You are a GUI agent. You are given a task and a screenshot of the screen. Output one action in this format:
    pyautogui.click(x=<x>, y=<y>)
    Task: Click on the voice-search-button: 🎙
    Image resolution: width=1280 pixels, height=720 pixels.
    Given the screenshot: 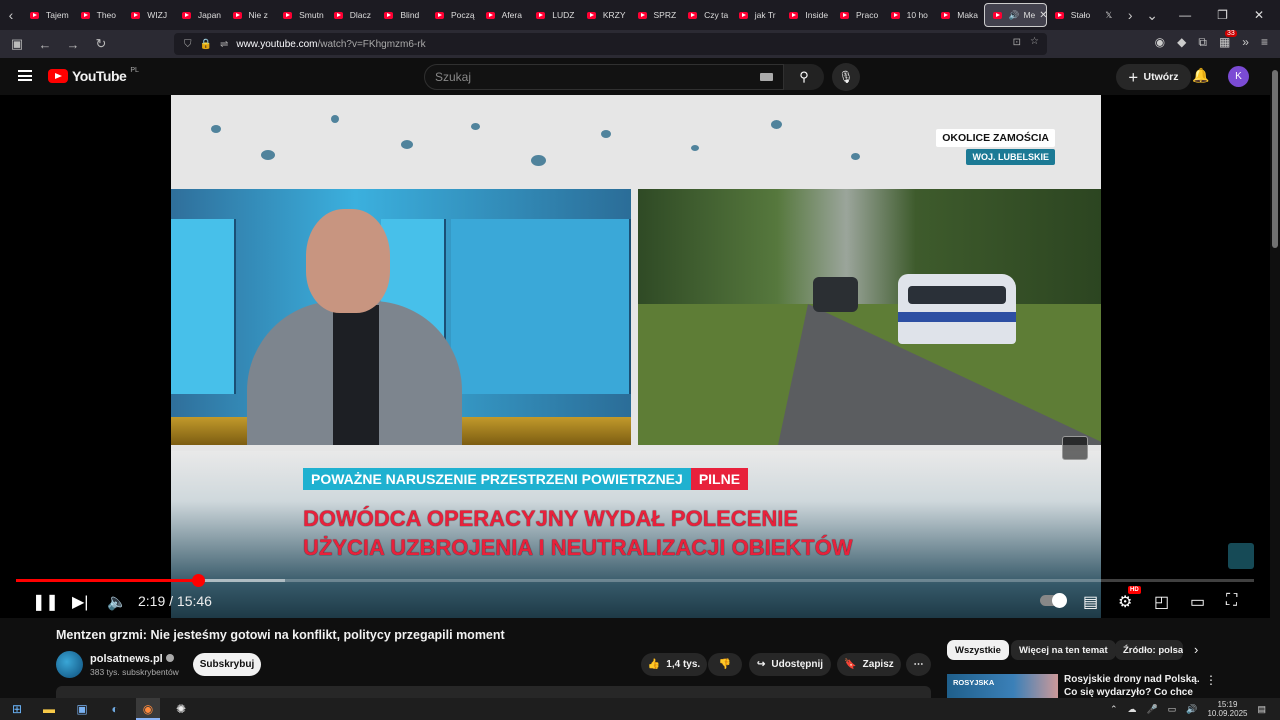 What is the action you would take?
    pyautogui.click(x=846, y=77)
    